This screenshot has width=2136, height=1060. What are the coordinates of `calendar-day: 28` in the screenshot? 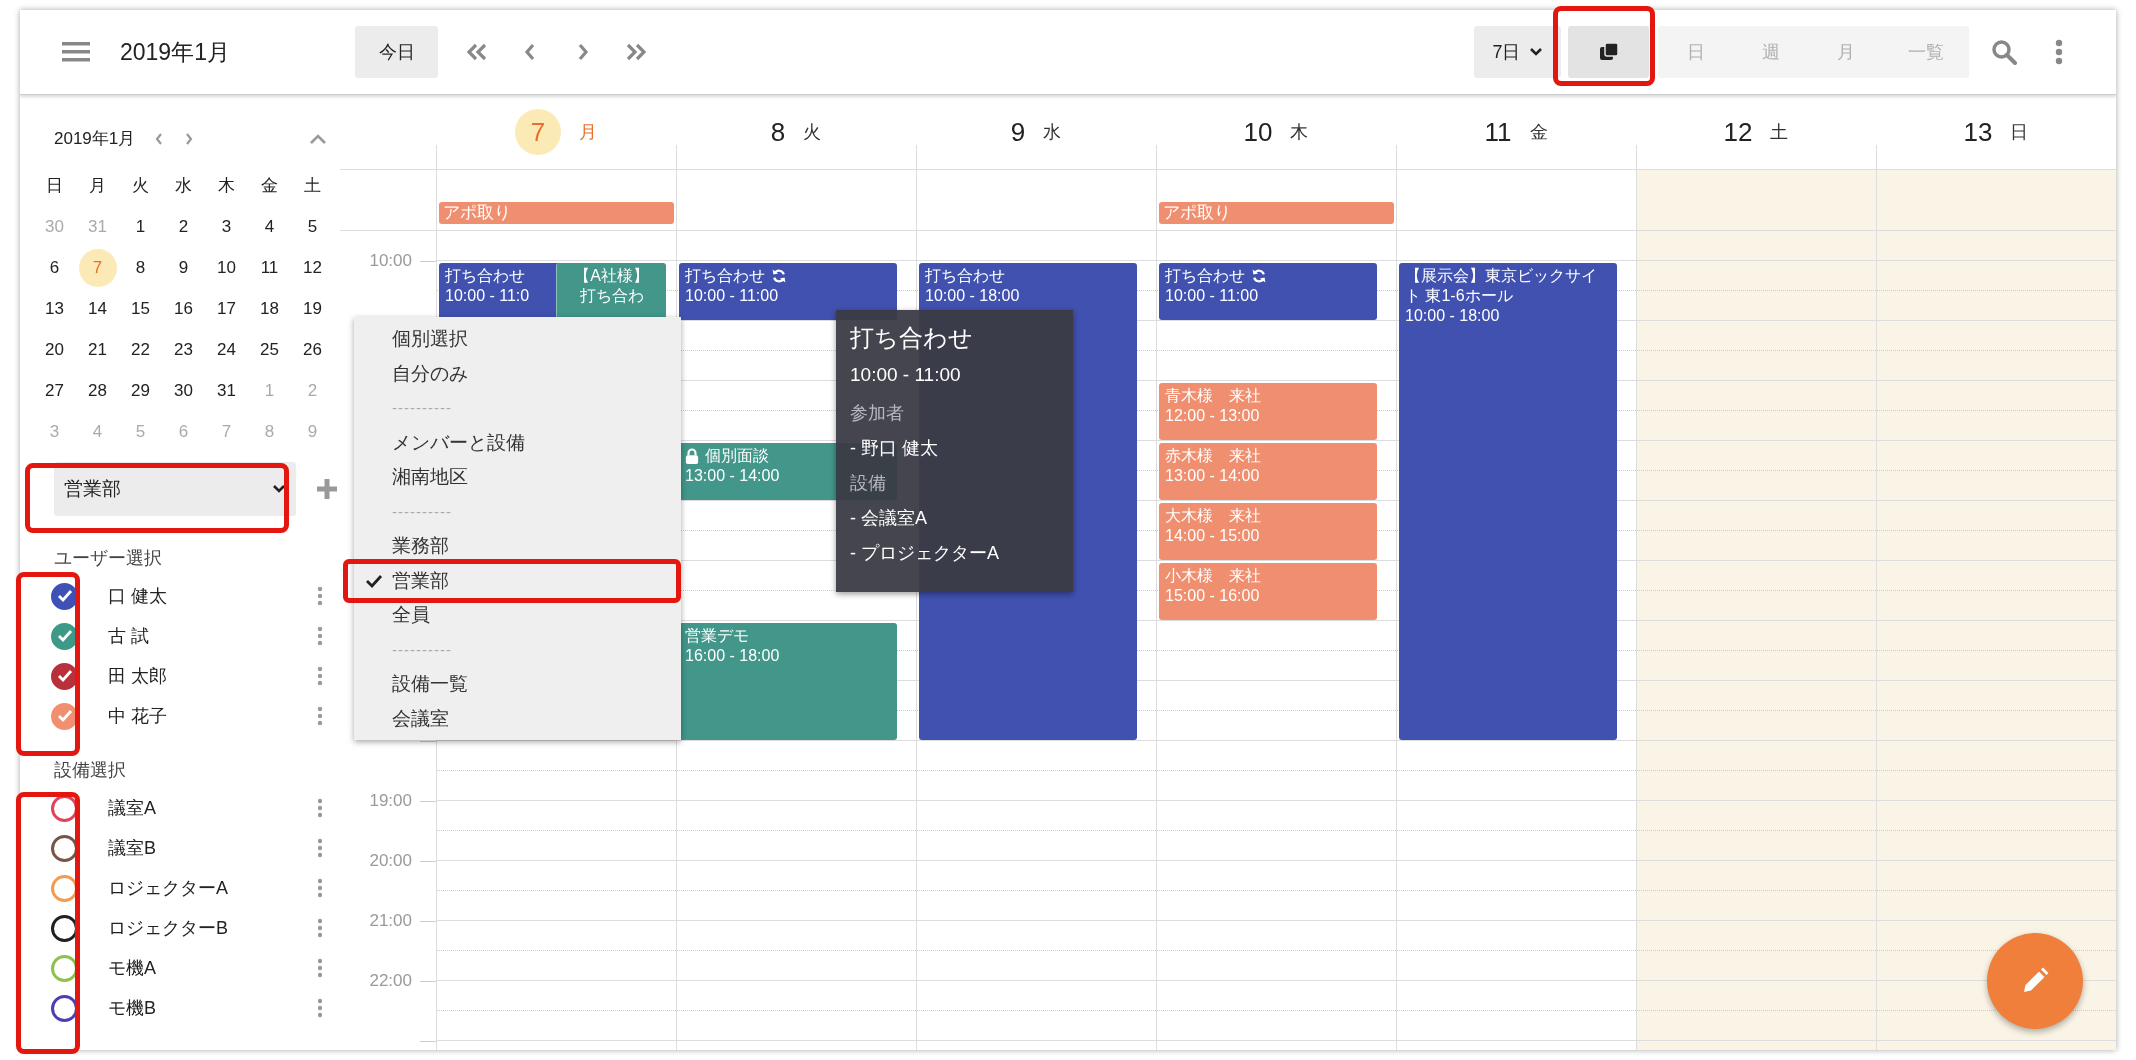 It's located at (97, 390).